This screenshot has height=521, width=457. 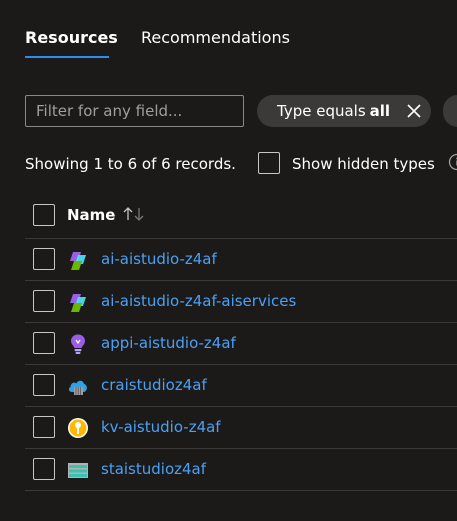 What do you see at coordinates (321, 111) in the screenshot?
I see `type-filter-label: Type equals` at bounding box center [321, 111].